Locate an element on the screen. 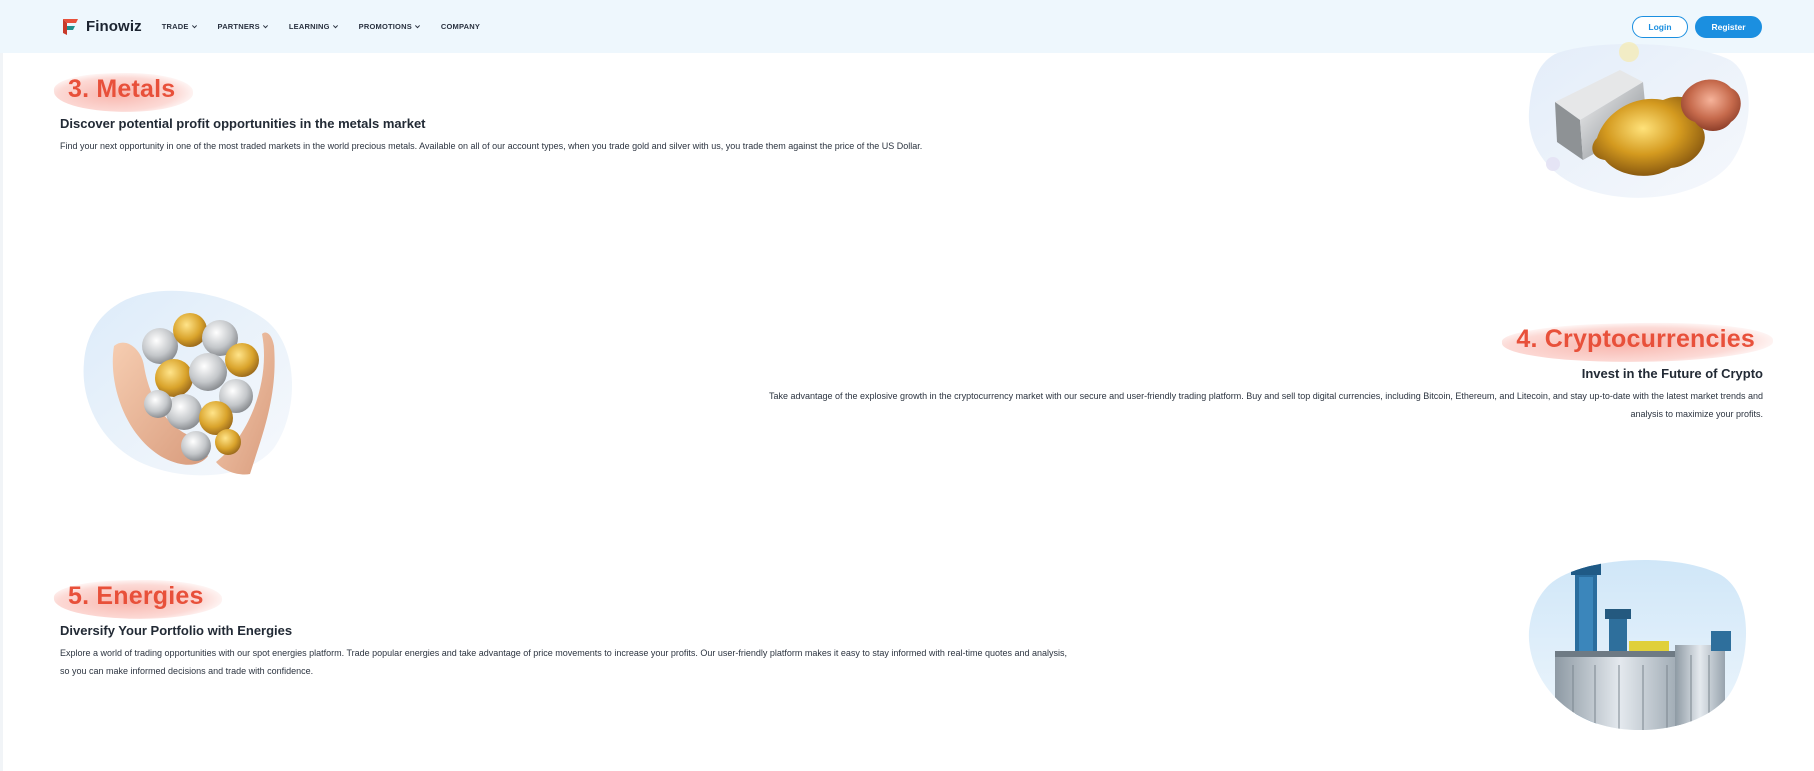 Image resolution: width=1814 pixels, height=771 pixels. nav-item-label: LEARNING is located at coordinates (309, 26).